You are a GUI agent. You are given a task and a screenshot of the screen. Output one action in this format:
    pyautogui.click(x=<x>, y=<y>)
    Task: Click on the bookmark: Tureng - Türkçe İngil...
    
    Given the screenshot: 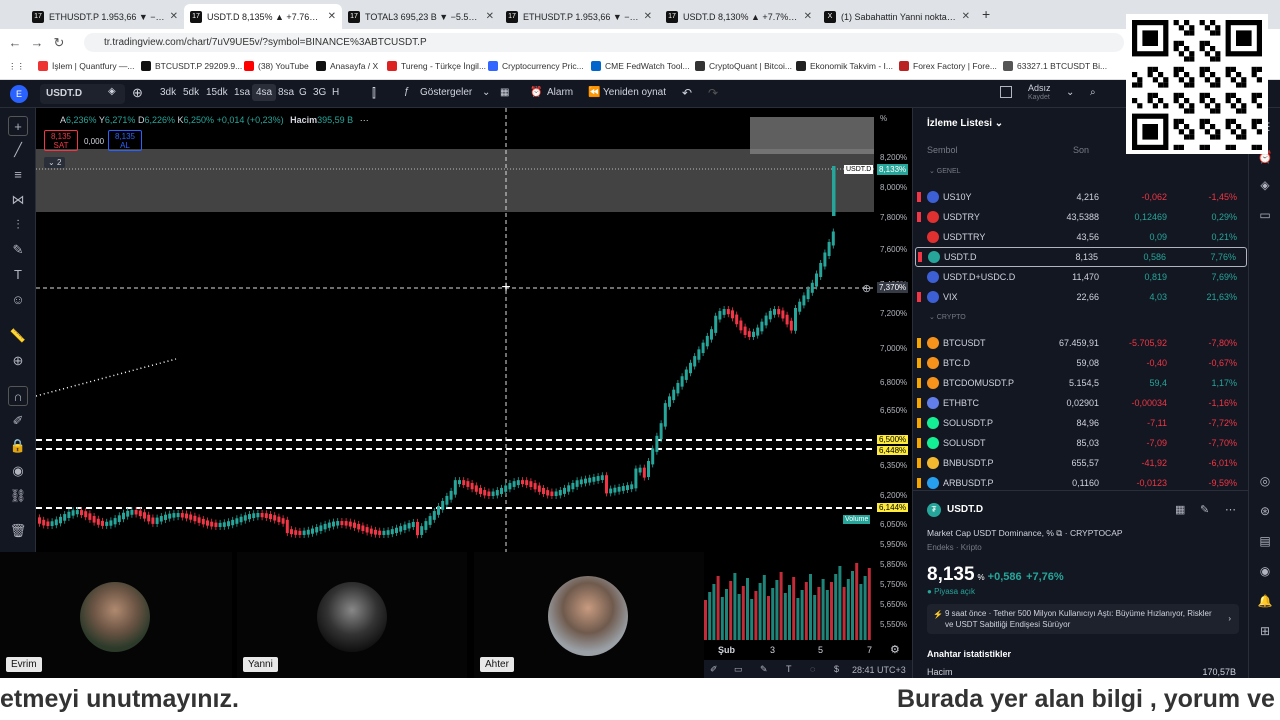 What is the action you would take?
    pyautogui.click(x=436, y=66)
    